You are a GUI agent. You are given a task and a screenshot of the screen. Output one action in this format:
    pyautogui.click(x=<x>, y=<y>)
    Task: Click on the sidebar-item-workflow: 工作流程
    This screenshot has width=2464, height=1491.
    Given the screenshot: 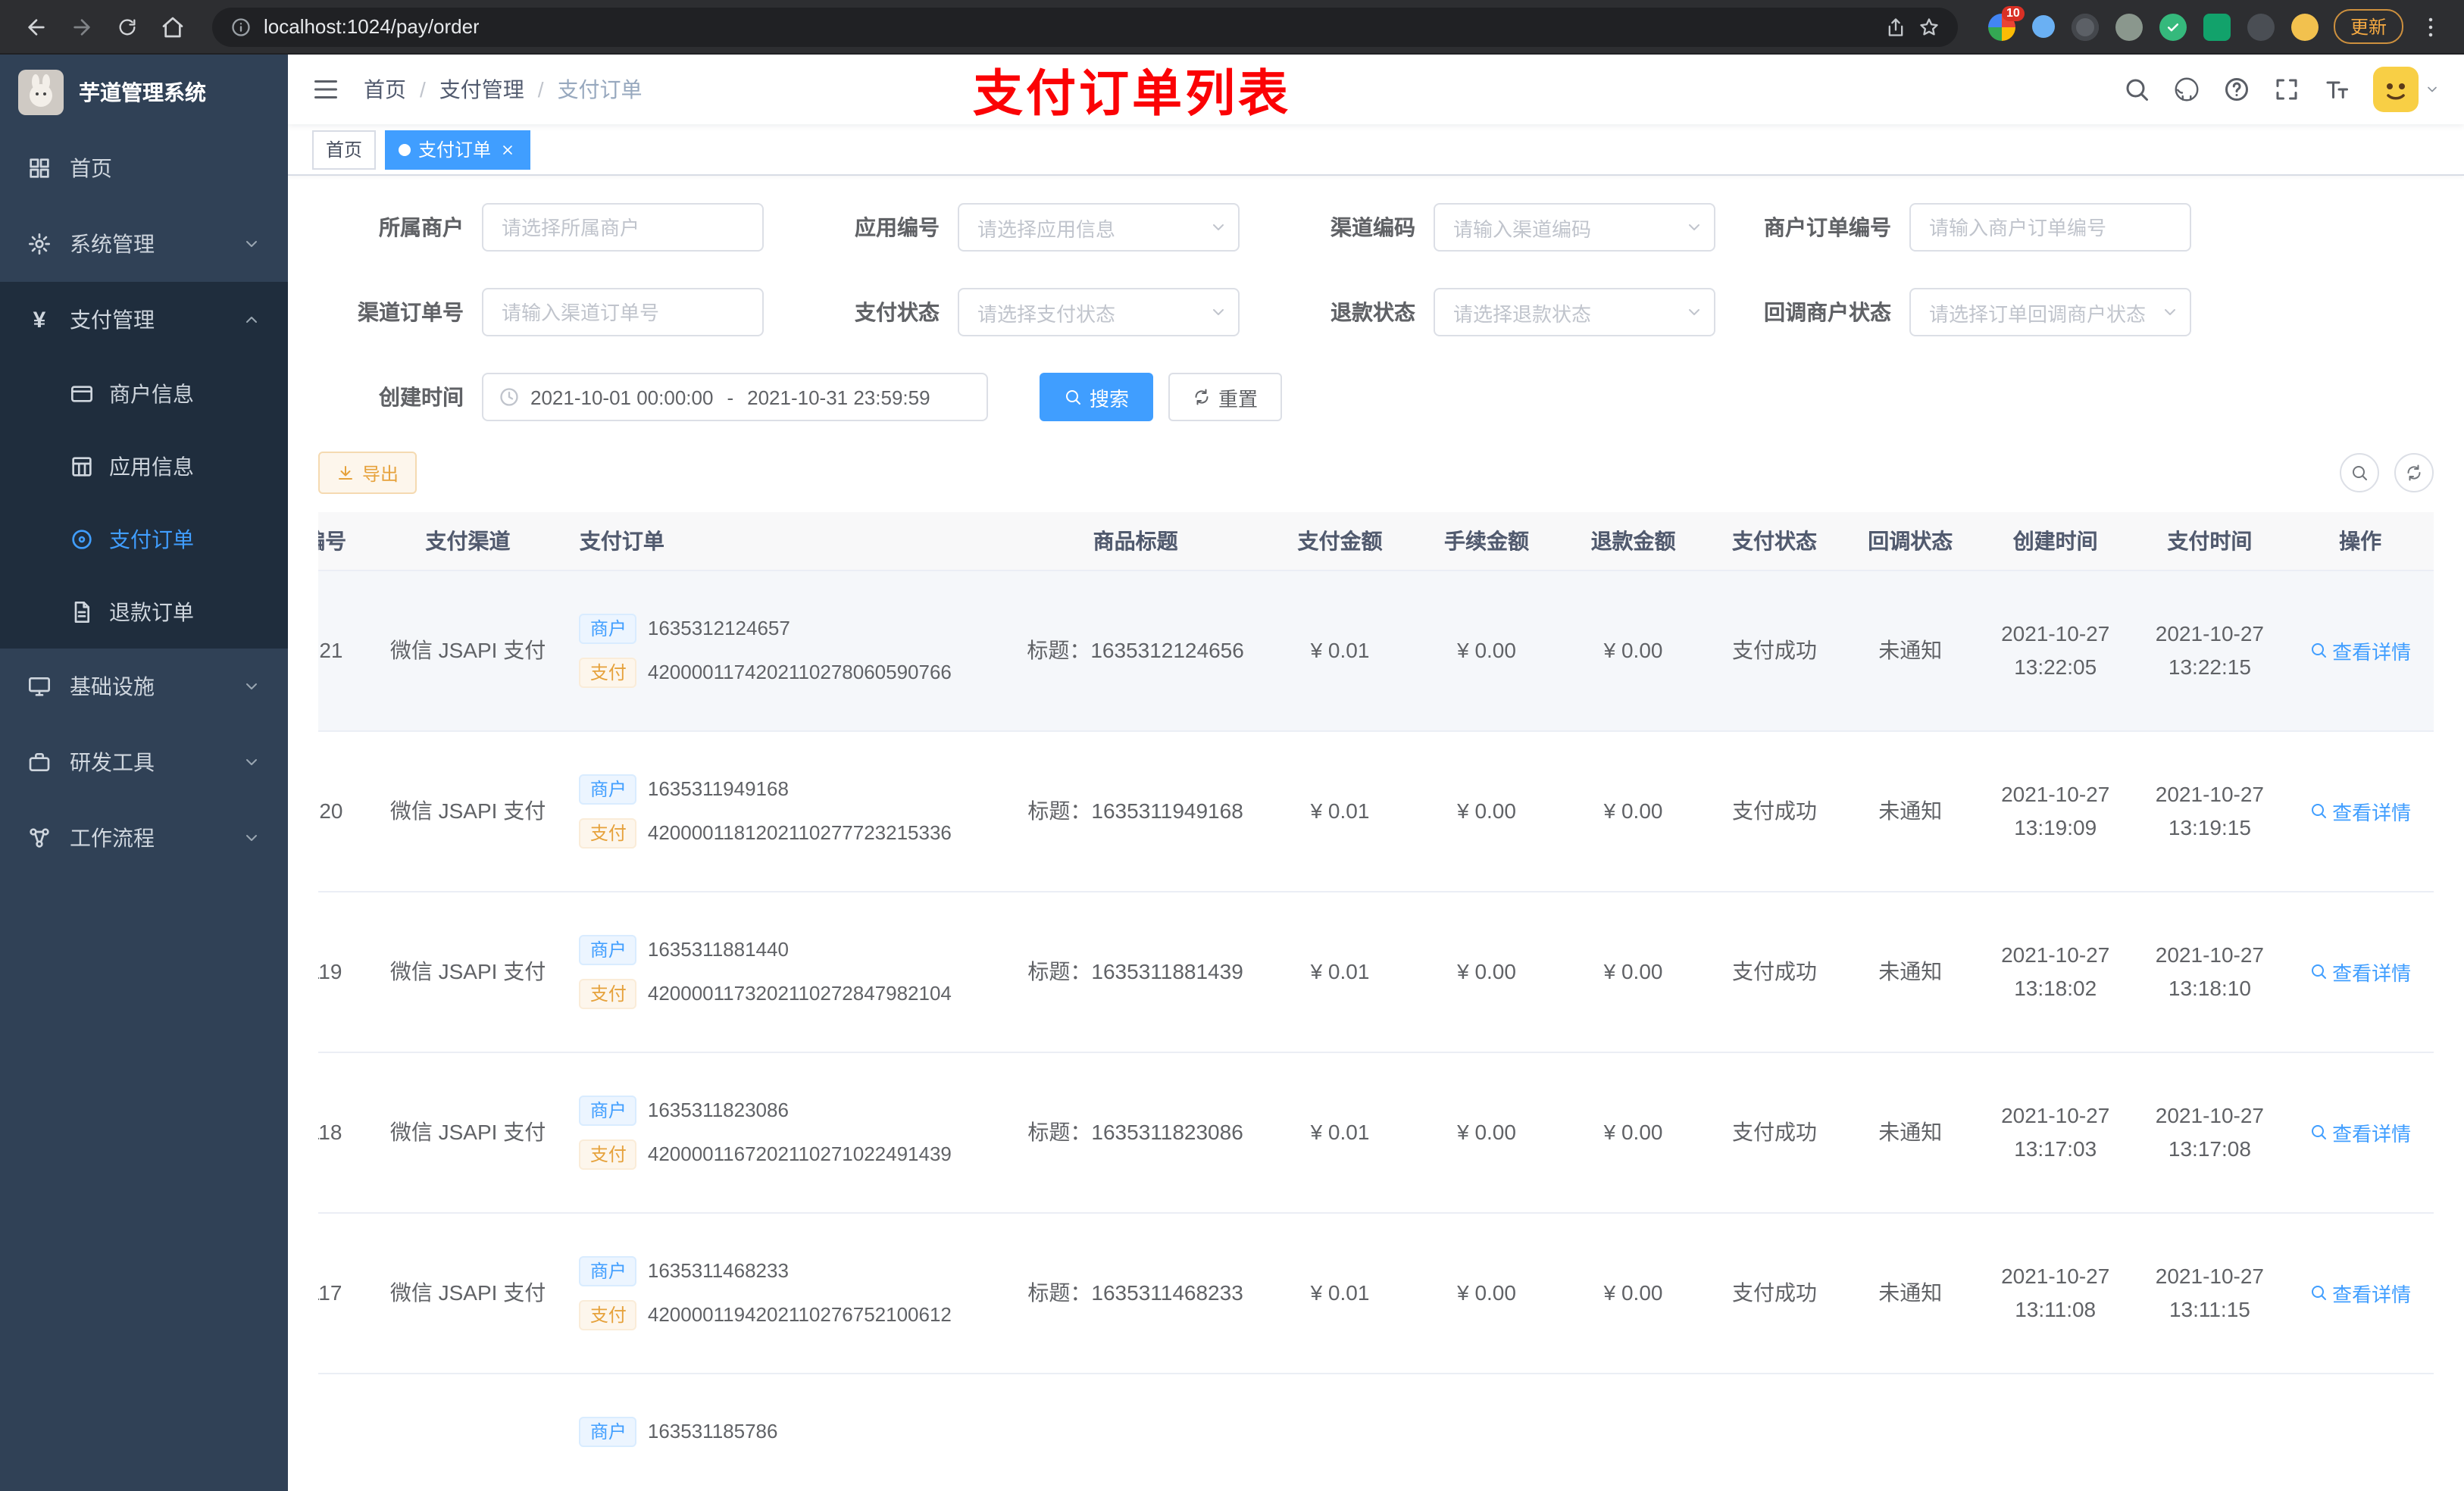 What is the action you would take?
    pyautogui.click(x=144, y=838)
    